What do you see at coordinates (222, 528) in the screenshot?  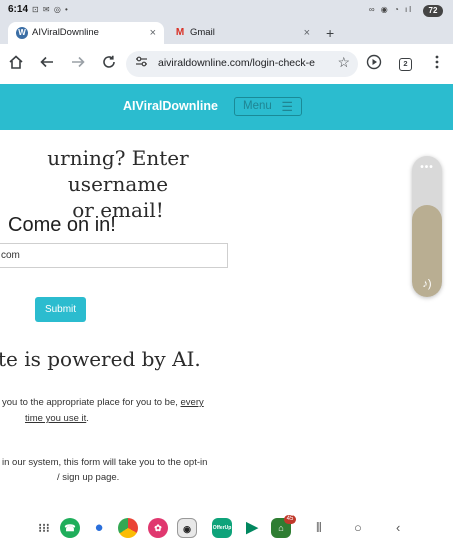 I see `offerup-icon: OfferUp` at bounding box center [222, 528].